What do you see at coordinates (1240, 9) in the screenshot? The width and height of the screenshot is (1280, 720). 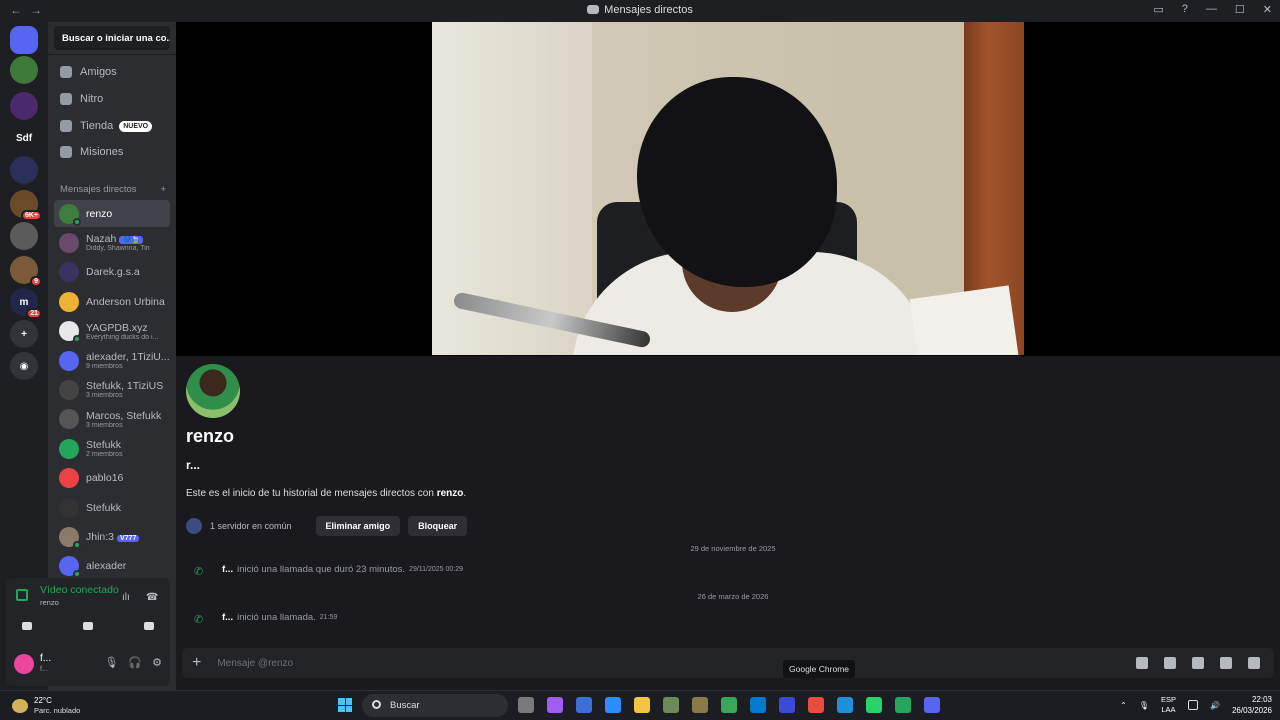 I see `maximize-icon: ☐` at bounding box center [1240, 9].